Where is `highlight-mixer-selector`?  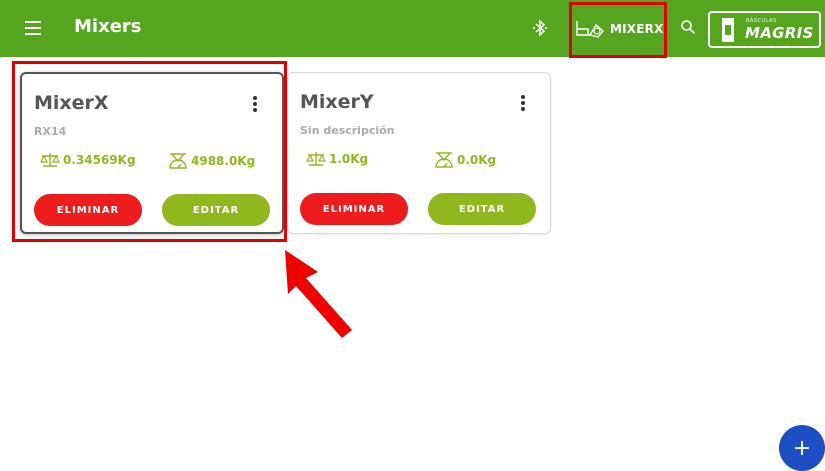 highlight-mixer-selector is located at coordinates (618, 30).